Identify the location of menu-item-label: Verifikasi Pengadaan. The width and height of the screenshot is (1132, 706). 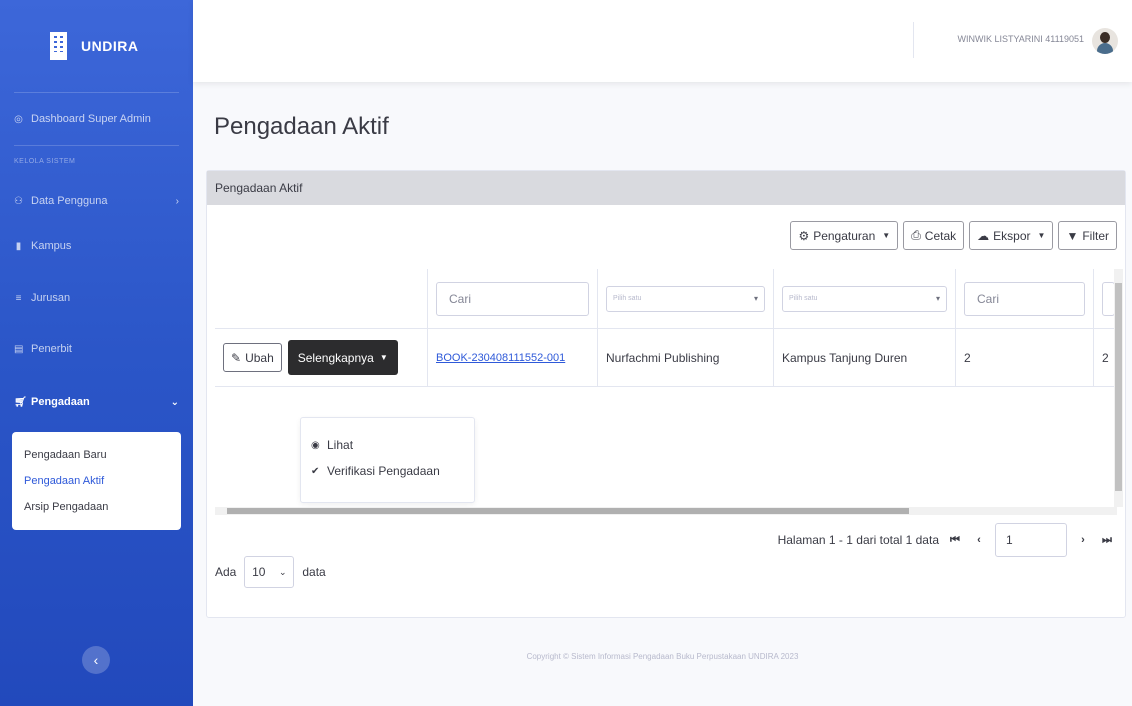
(383, 471).